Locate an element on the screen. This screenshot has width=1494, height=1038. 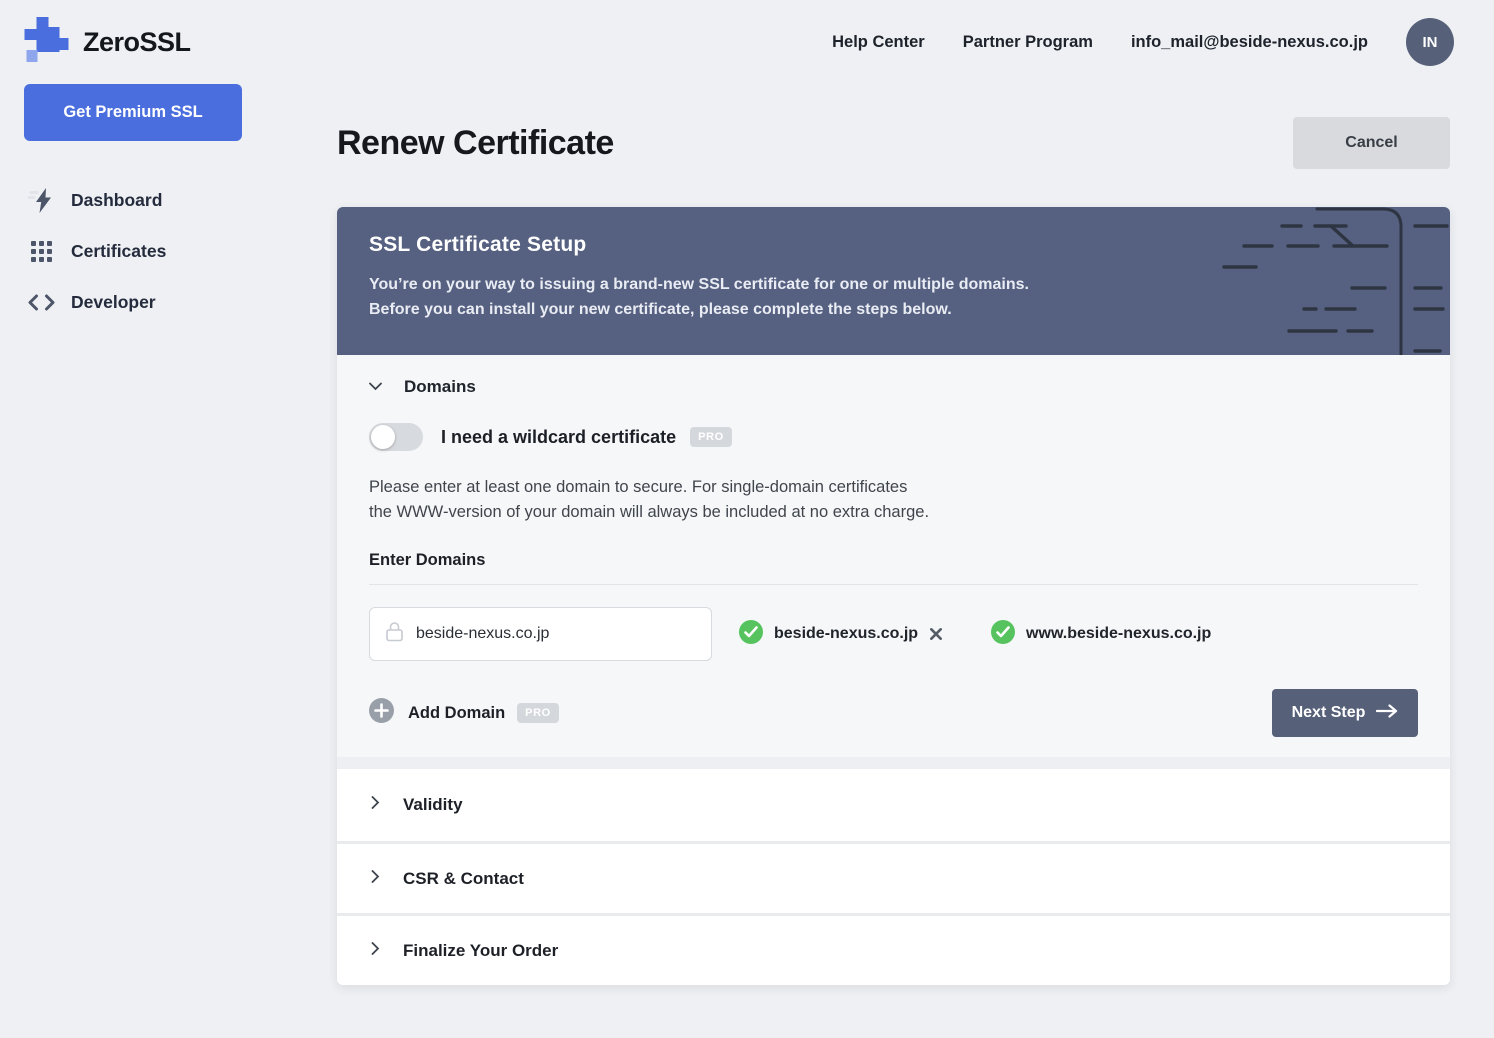
add-domain-button: Add Domain PRO is located at coordinates (464, 713).